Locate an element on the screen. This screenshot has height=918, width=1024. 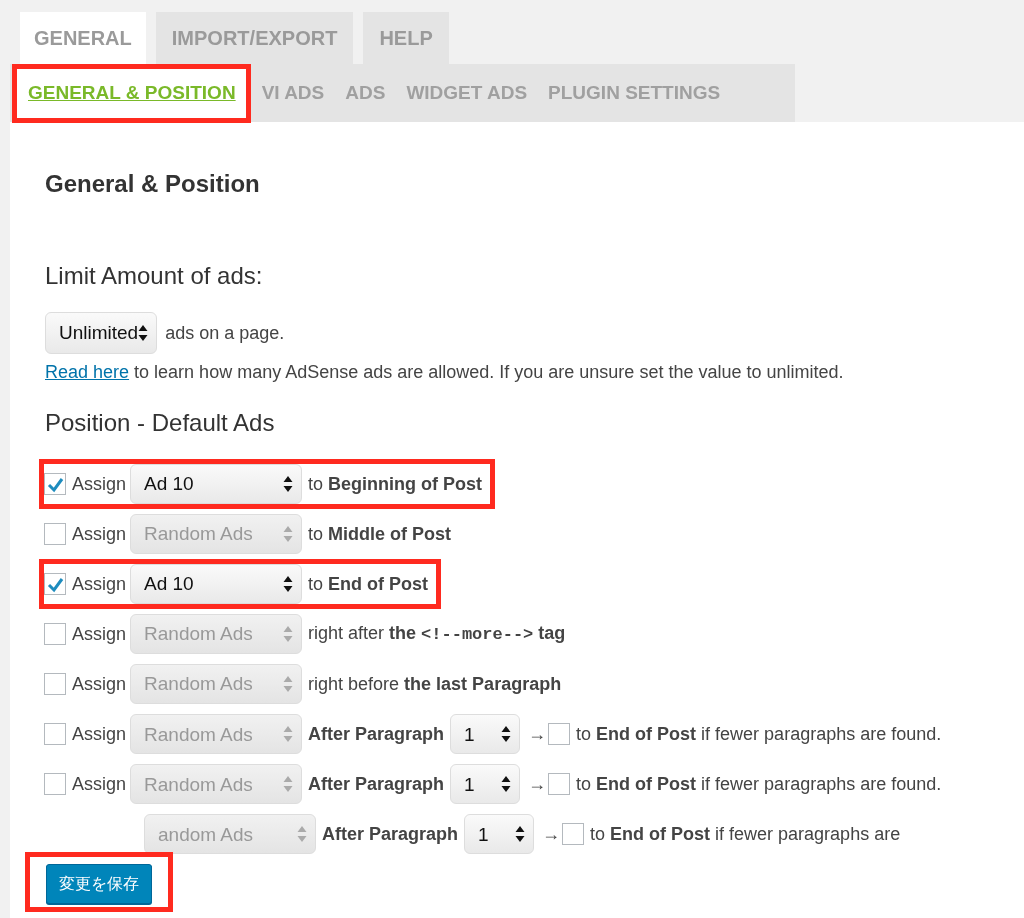
limit-note: Read here to learn how many AdSense ads are allowed. If you are unsure set the value to unlimited. is located at coordinates (445, 372).